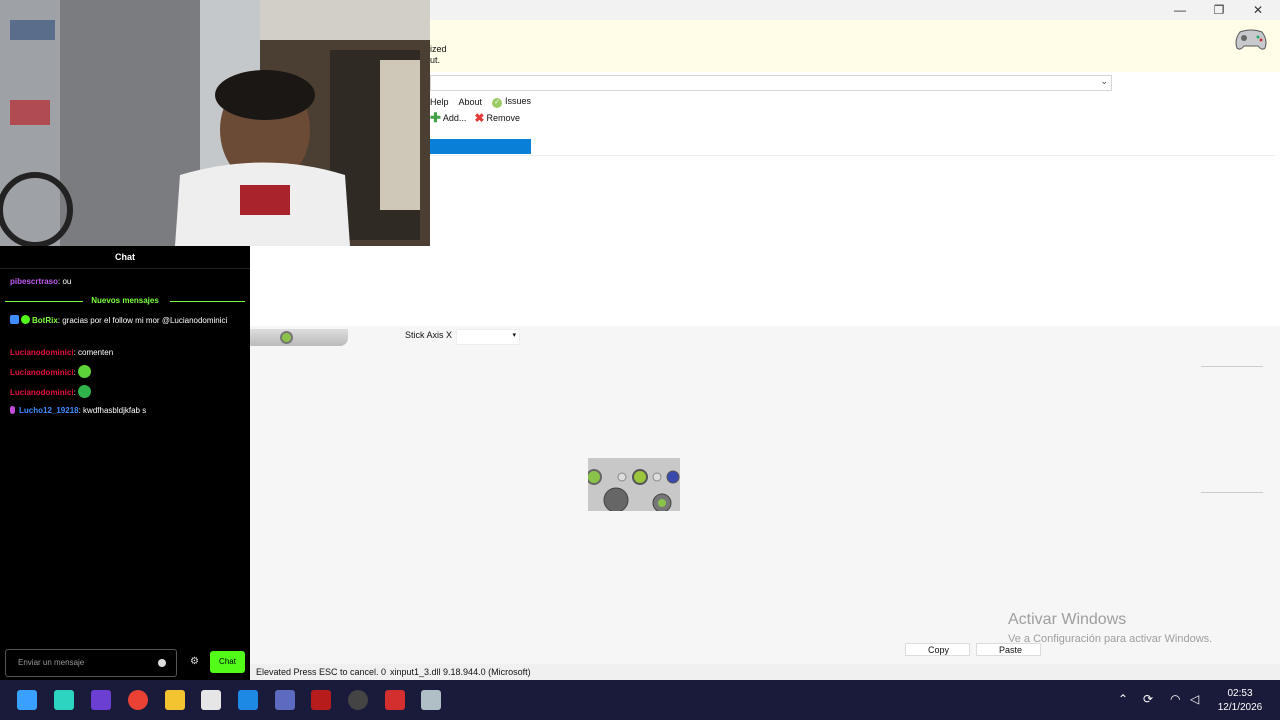 Image resolution: width=1280 pixels, height=720 pixels. I want to click on new-messages-divider: Nuevos mensajes, so click(125, 301).